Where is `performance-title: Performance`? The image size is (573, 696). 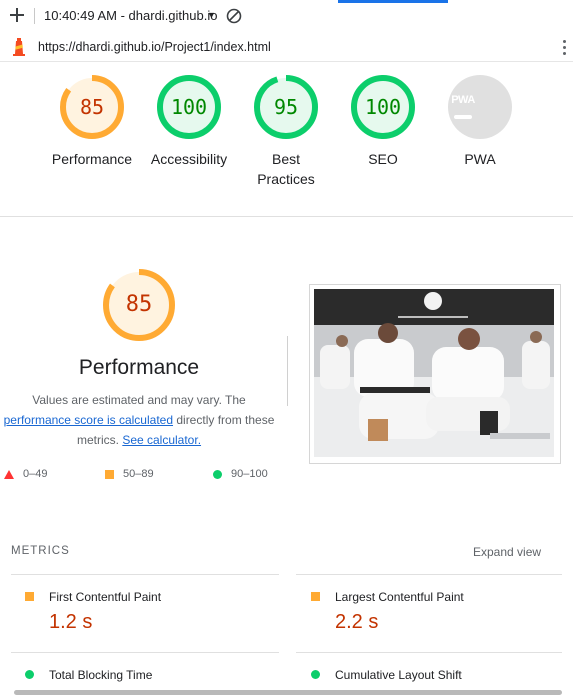
performance-title: Performance is located at coordinates (139, 367).